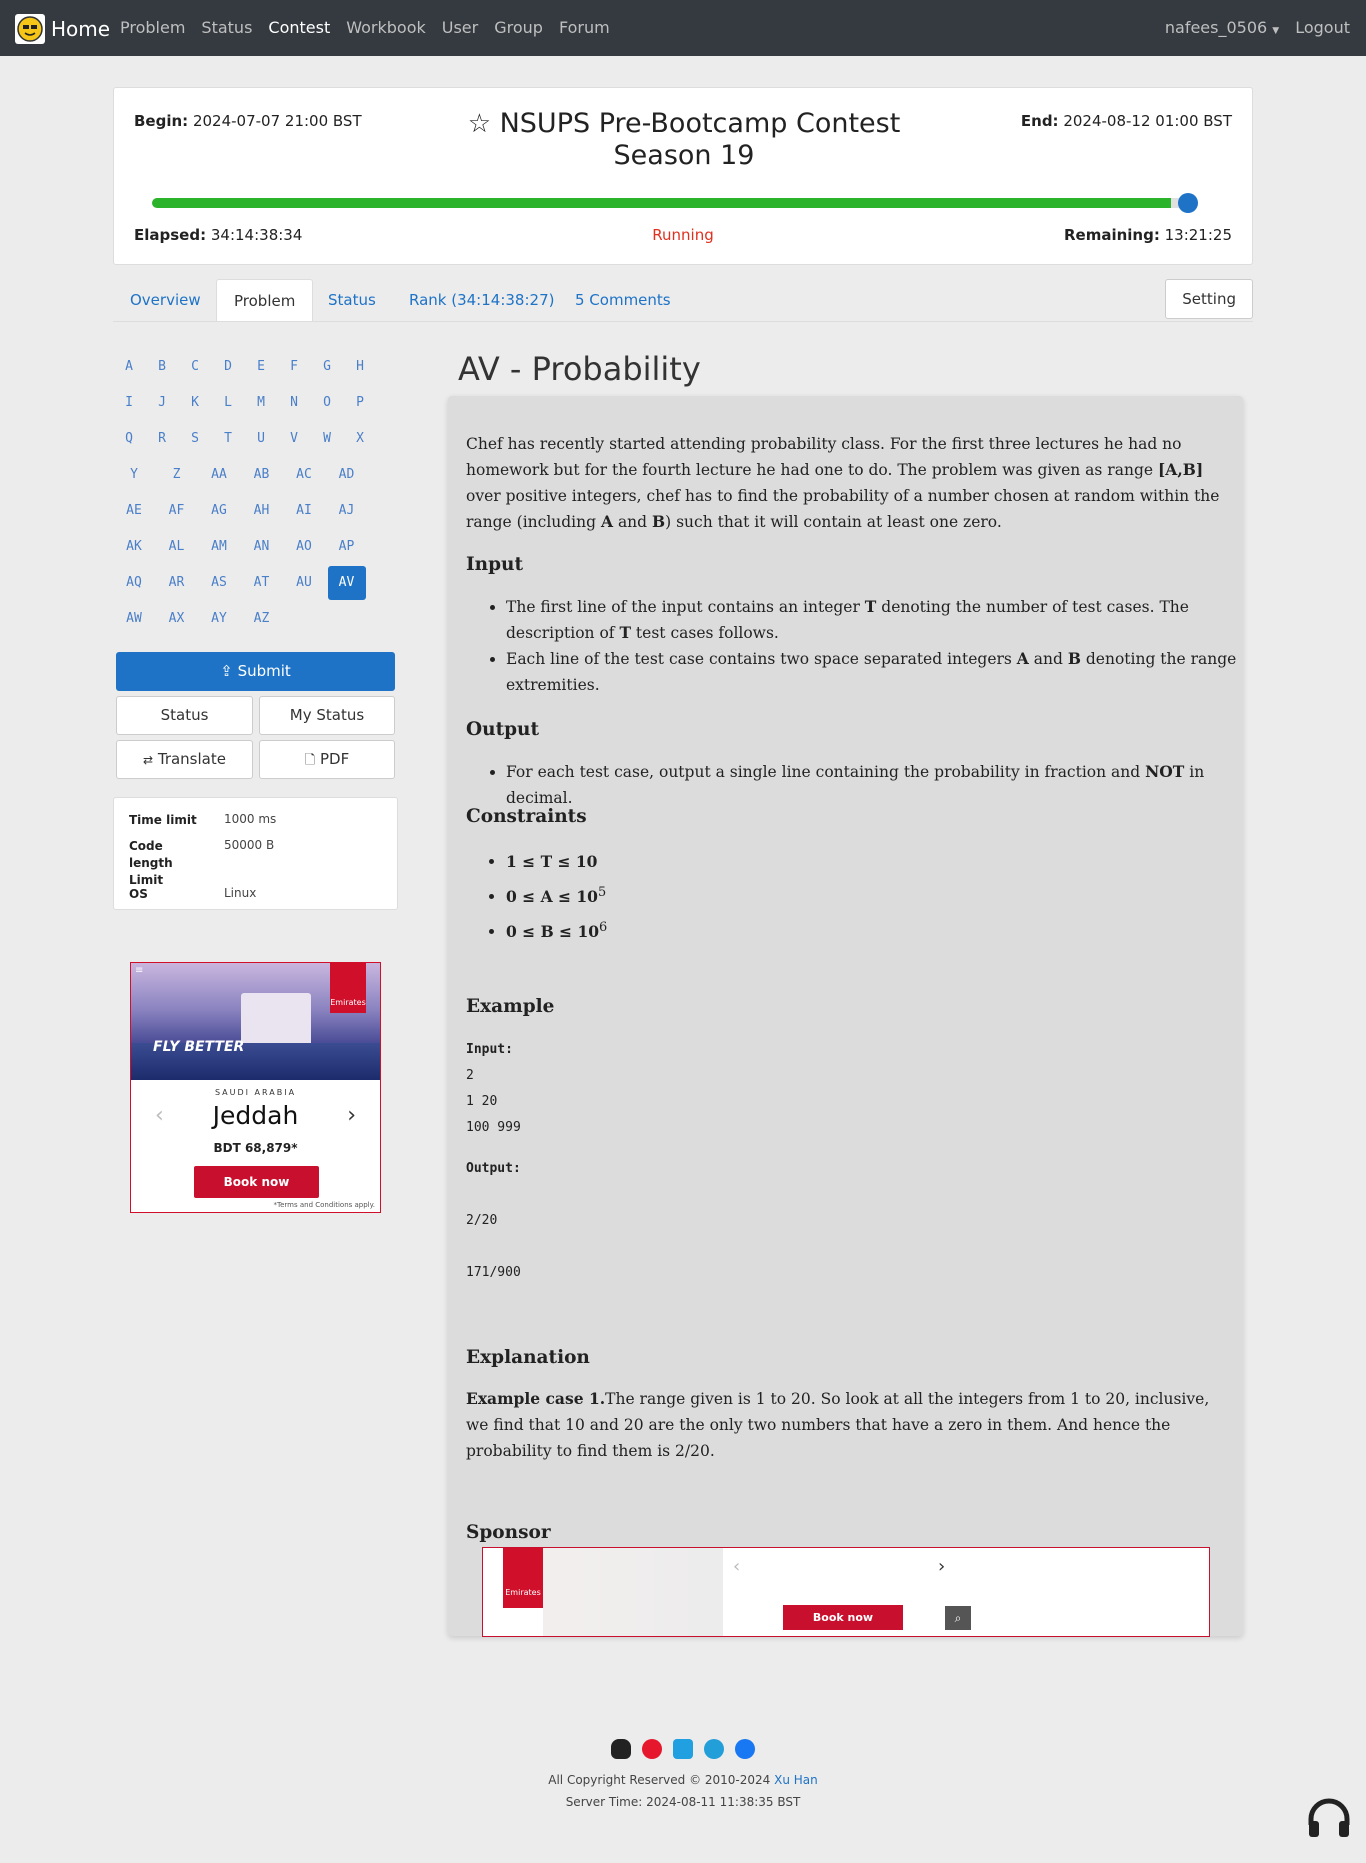 This screenshot has height=1863, width=1366. What do you see at coordinates (745, 1748) in the screenshot?
I see `facebook-icon` at bounding box center [745, 1748].